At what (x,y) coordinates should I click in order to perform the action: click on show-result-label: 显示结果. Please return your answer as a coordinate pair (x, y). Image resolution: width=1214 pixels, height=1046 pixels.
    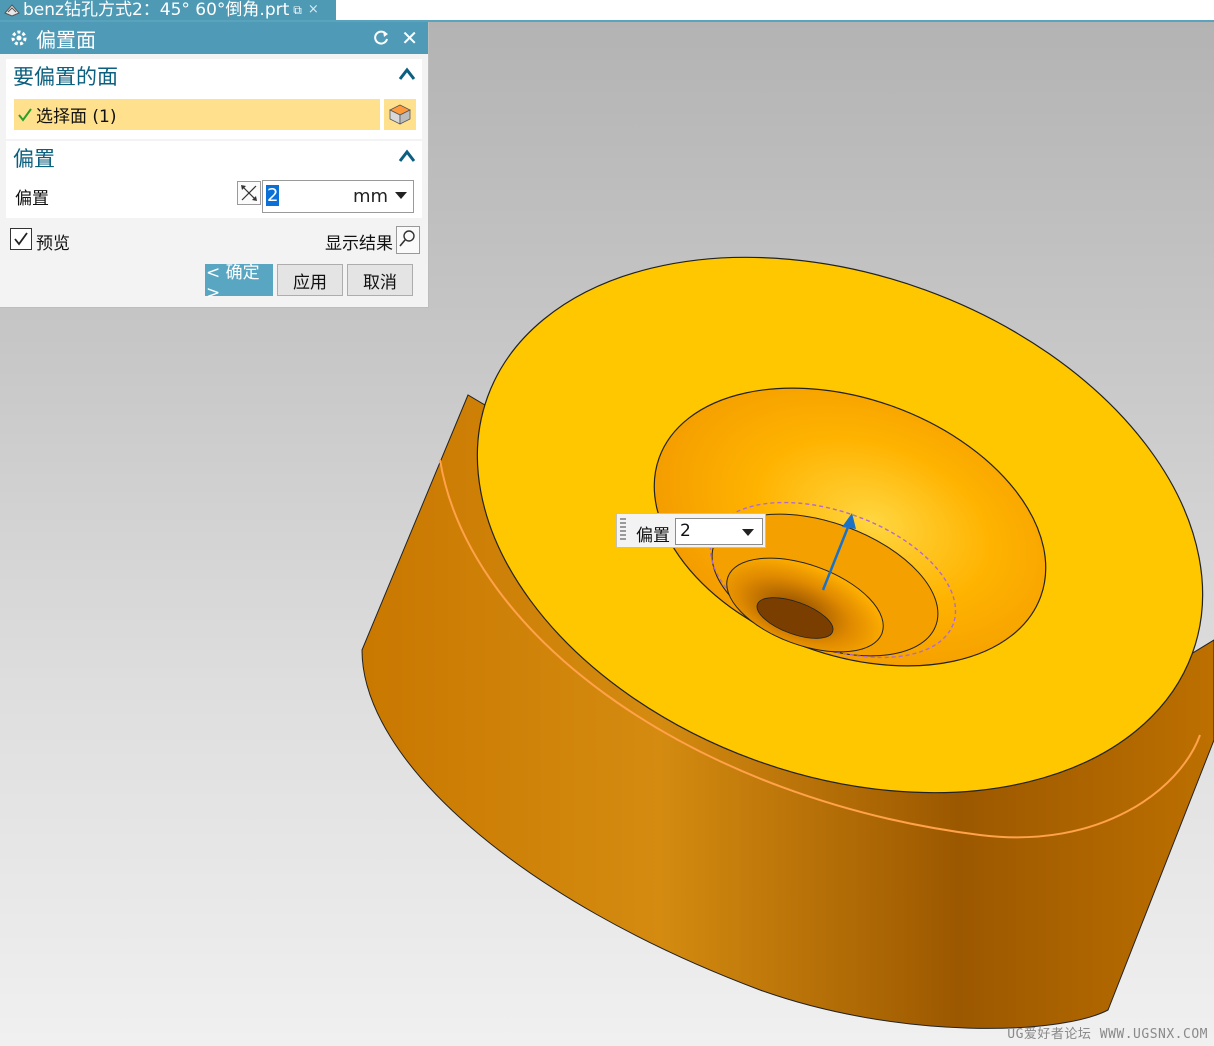
    Looking at the image, I should click on (359, 244).